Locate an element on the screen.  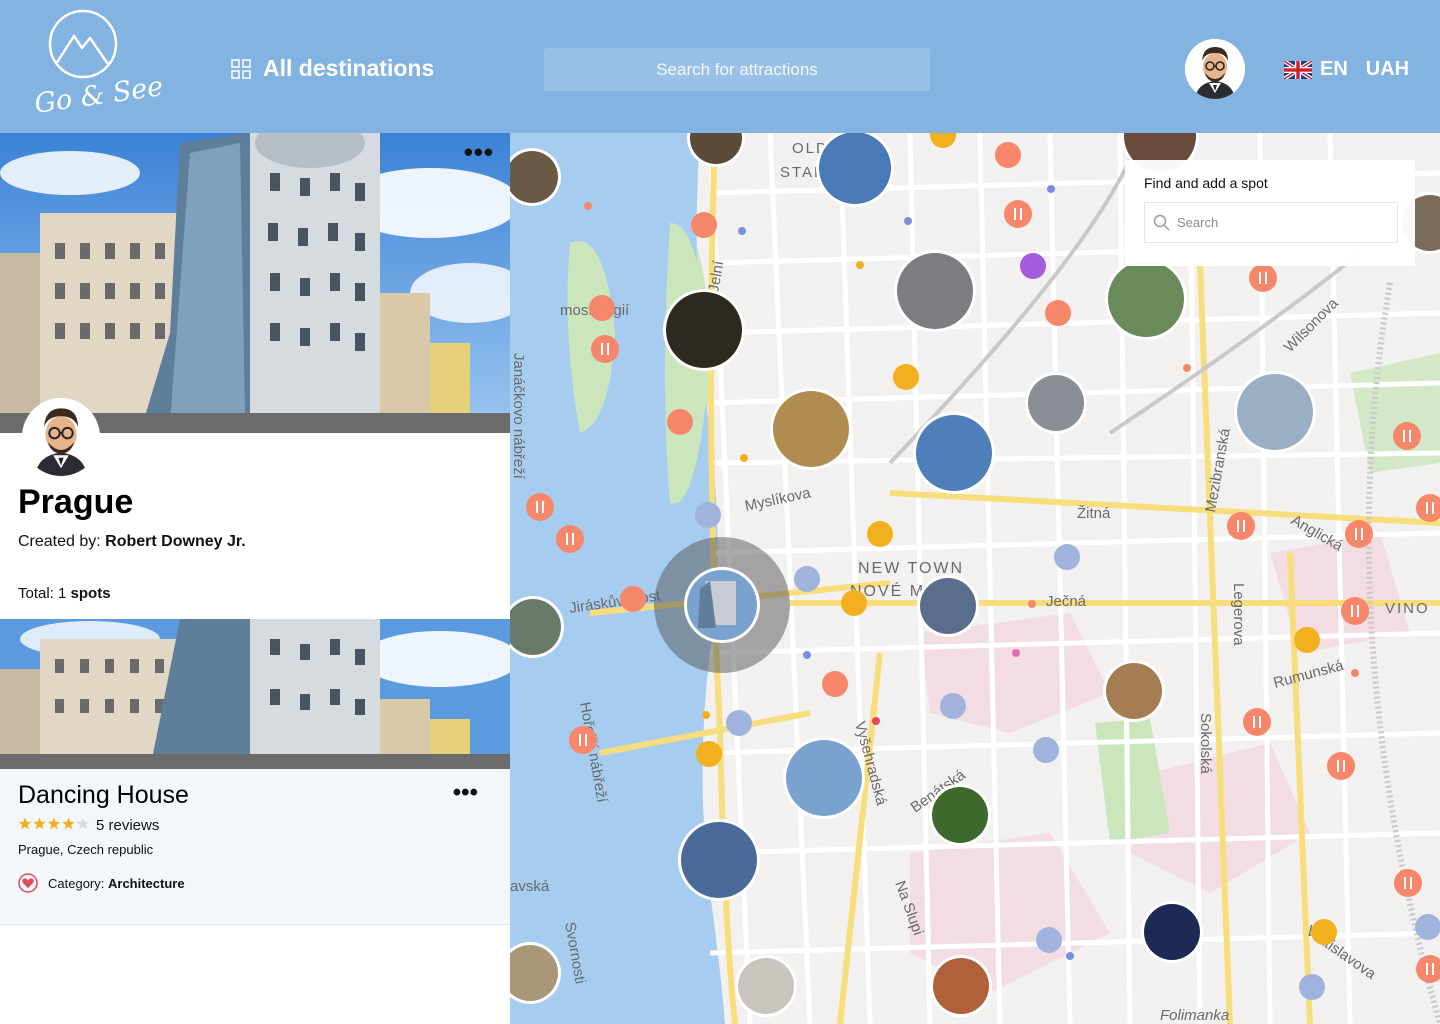
spot-image is located at coordinates (255, 694).